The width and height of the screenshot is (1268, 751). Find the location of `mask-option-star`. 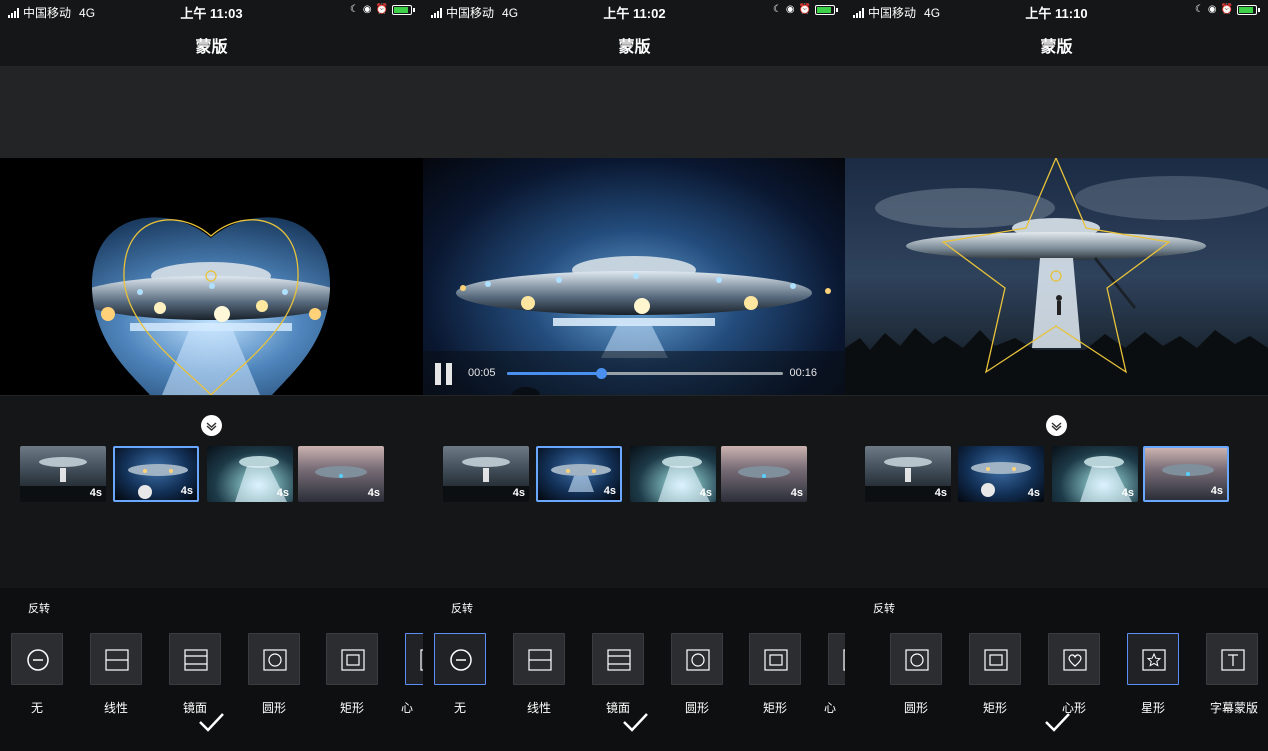

mask-option-star is located at coordinates (1153, 659).